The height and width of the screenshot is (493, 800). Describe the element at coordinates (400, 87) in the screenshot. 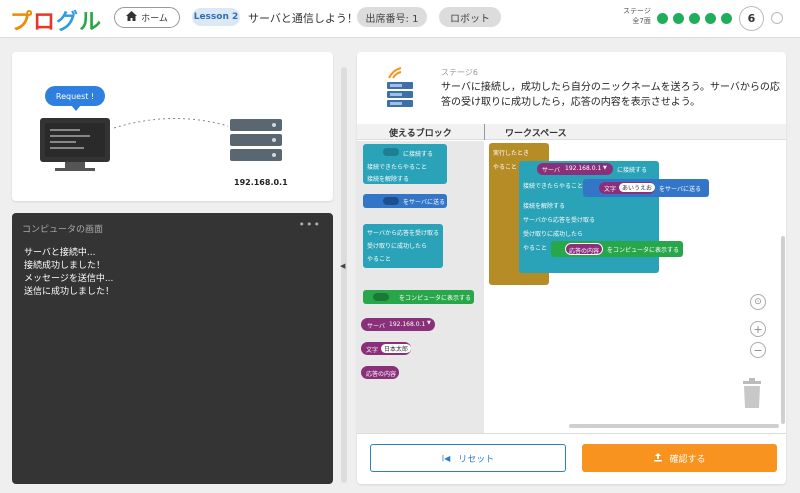

I see `server-stage-icon` at that location.